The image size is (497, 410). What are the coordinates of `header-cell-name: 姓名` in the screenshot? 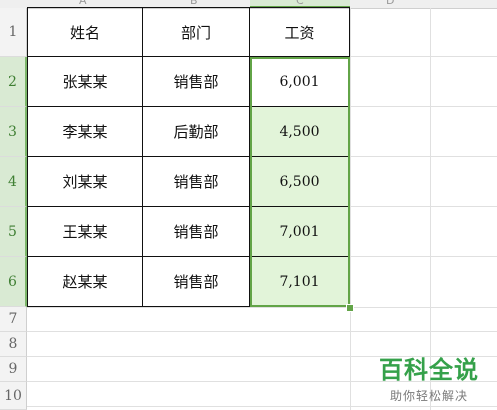 It's located at (85, 32).